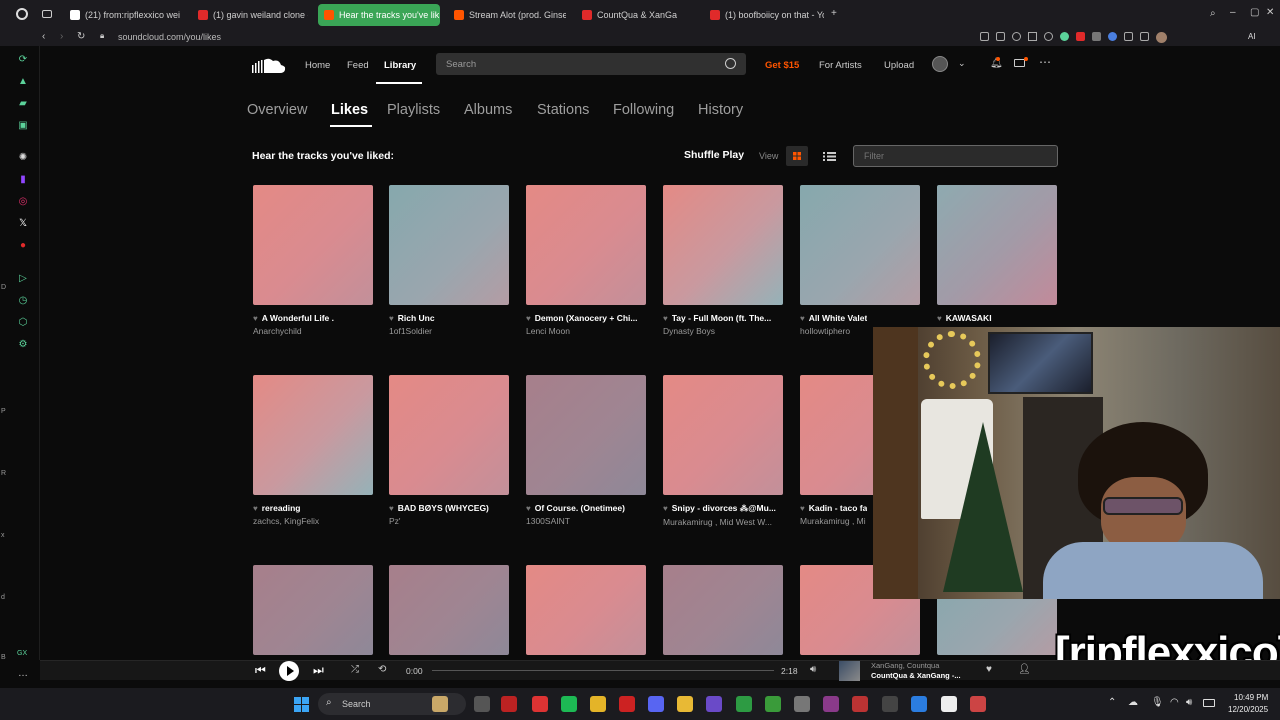 This screenshot has width=1280, height=720. I want to click on nav-feed: Feed, so click(358, 65).